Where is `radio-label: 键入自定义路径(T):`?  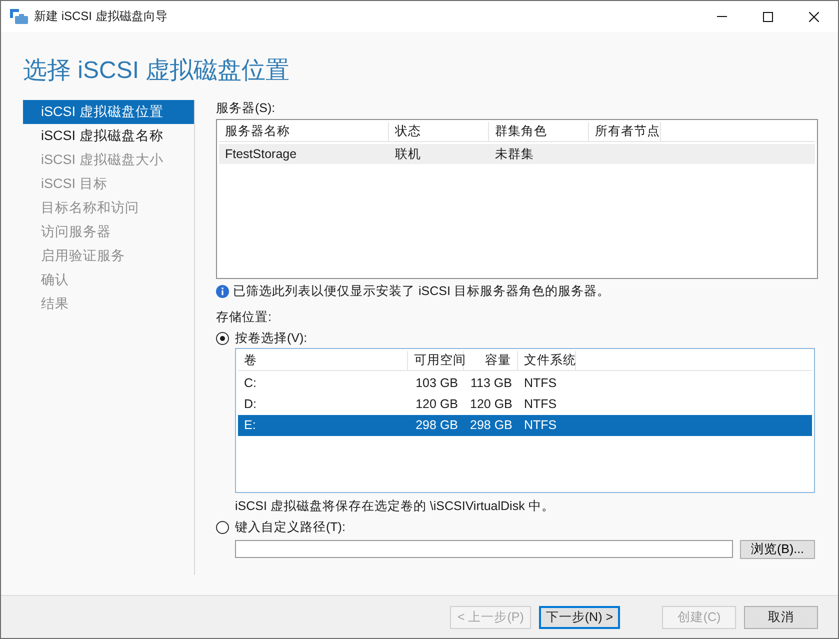 radio-label: 键入自定义路径(T): is located at coordinates (290, 527).